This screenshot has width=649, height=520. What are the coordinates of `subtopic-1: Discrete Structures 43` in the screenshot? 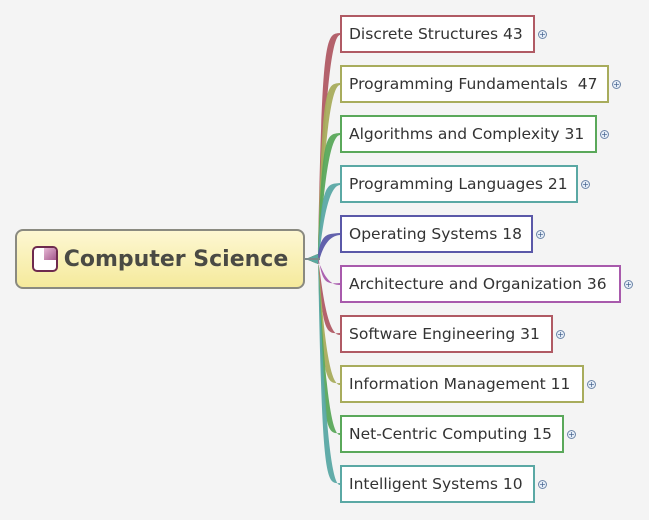 It's located at (437, 34).